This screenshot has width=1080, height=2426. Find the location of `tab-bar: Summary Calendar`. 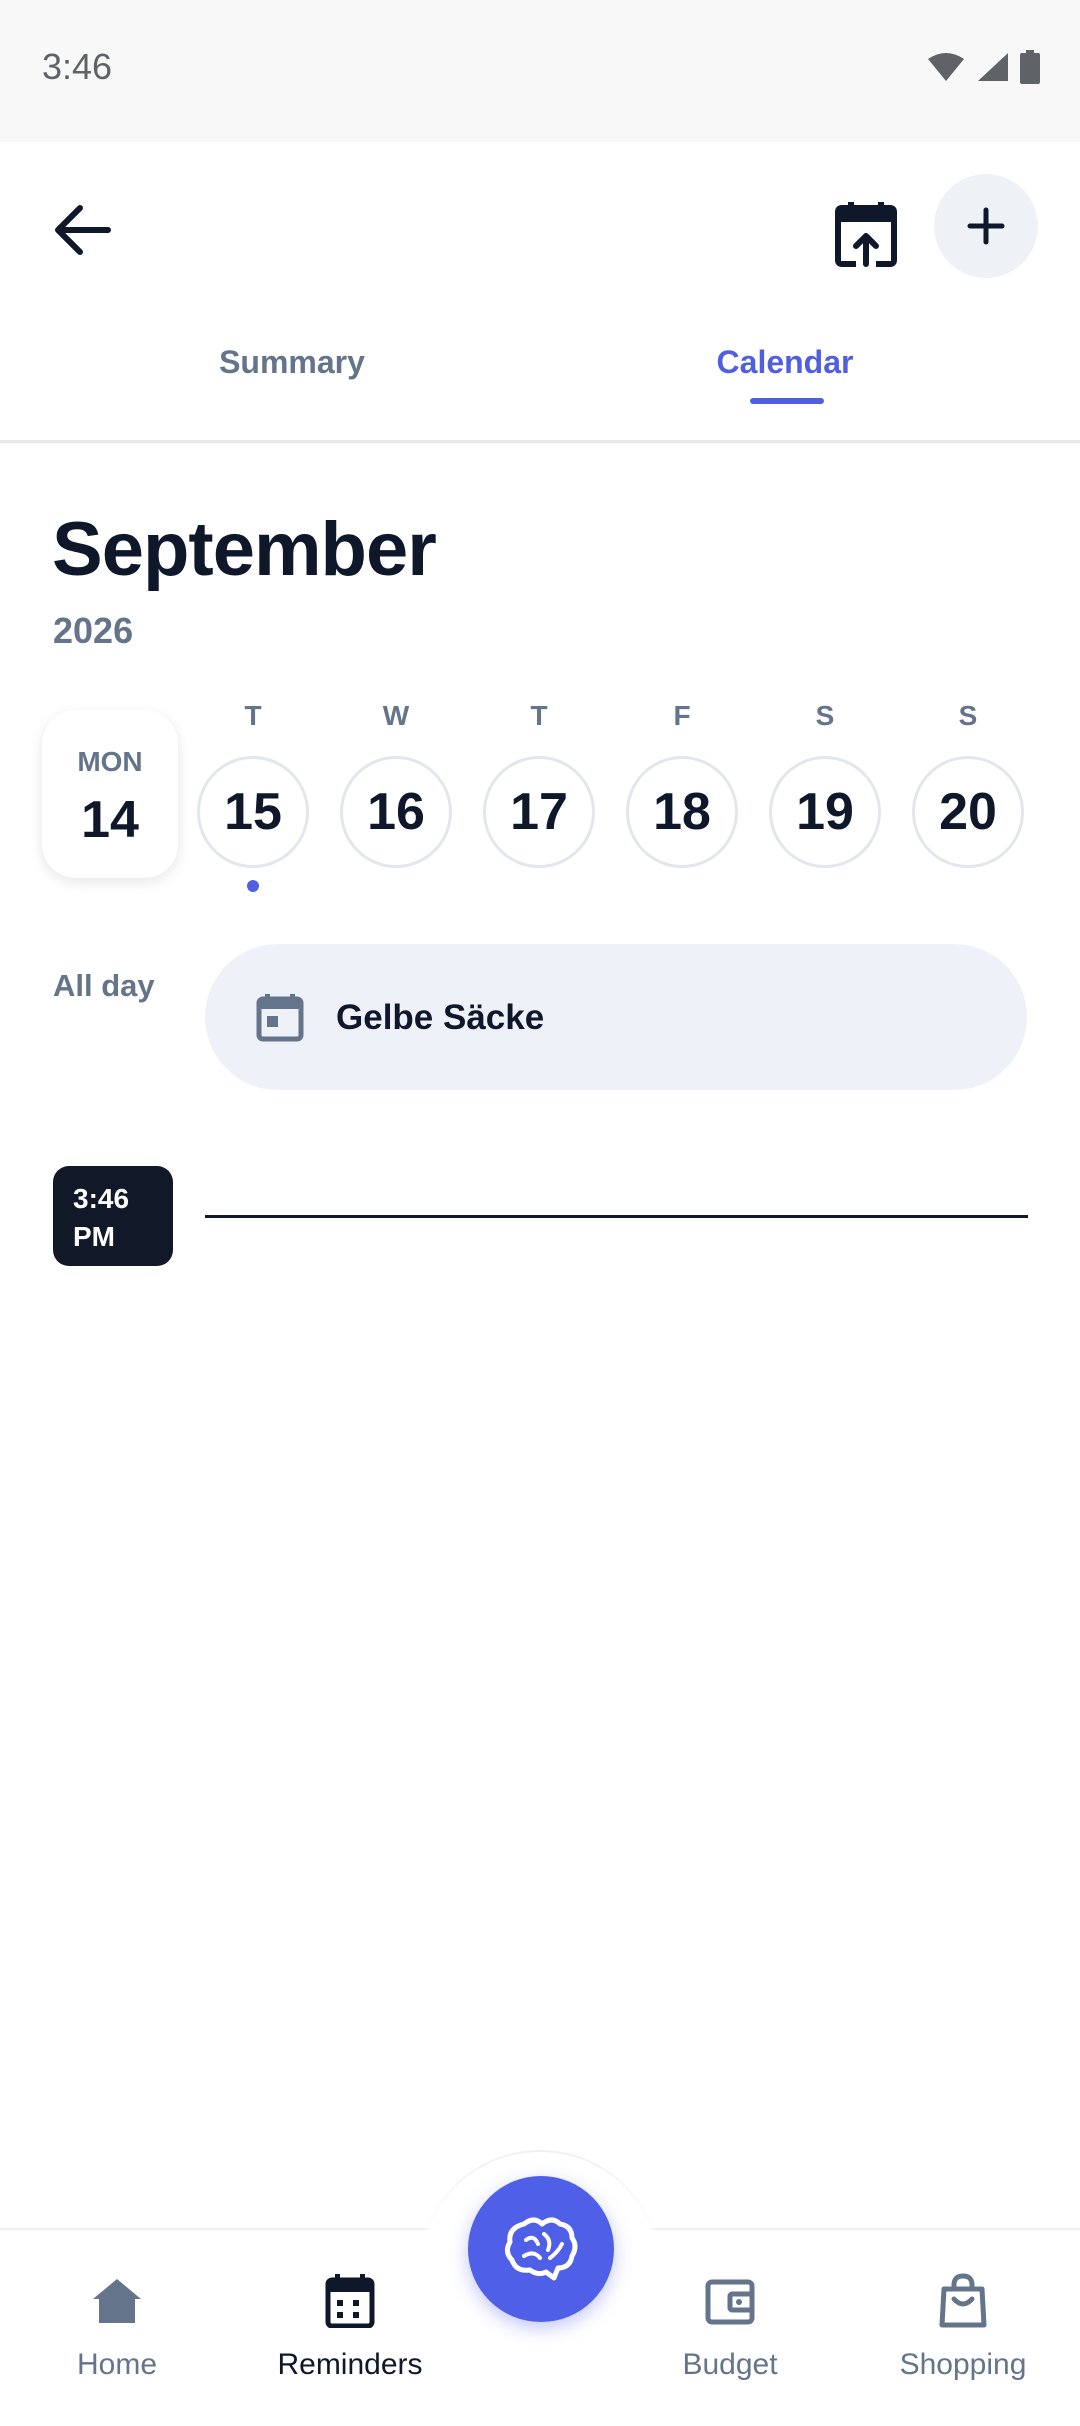

tab-bar: Summary Calendar is located at coordinates (540, 377).